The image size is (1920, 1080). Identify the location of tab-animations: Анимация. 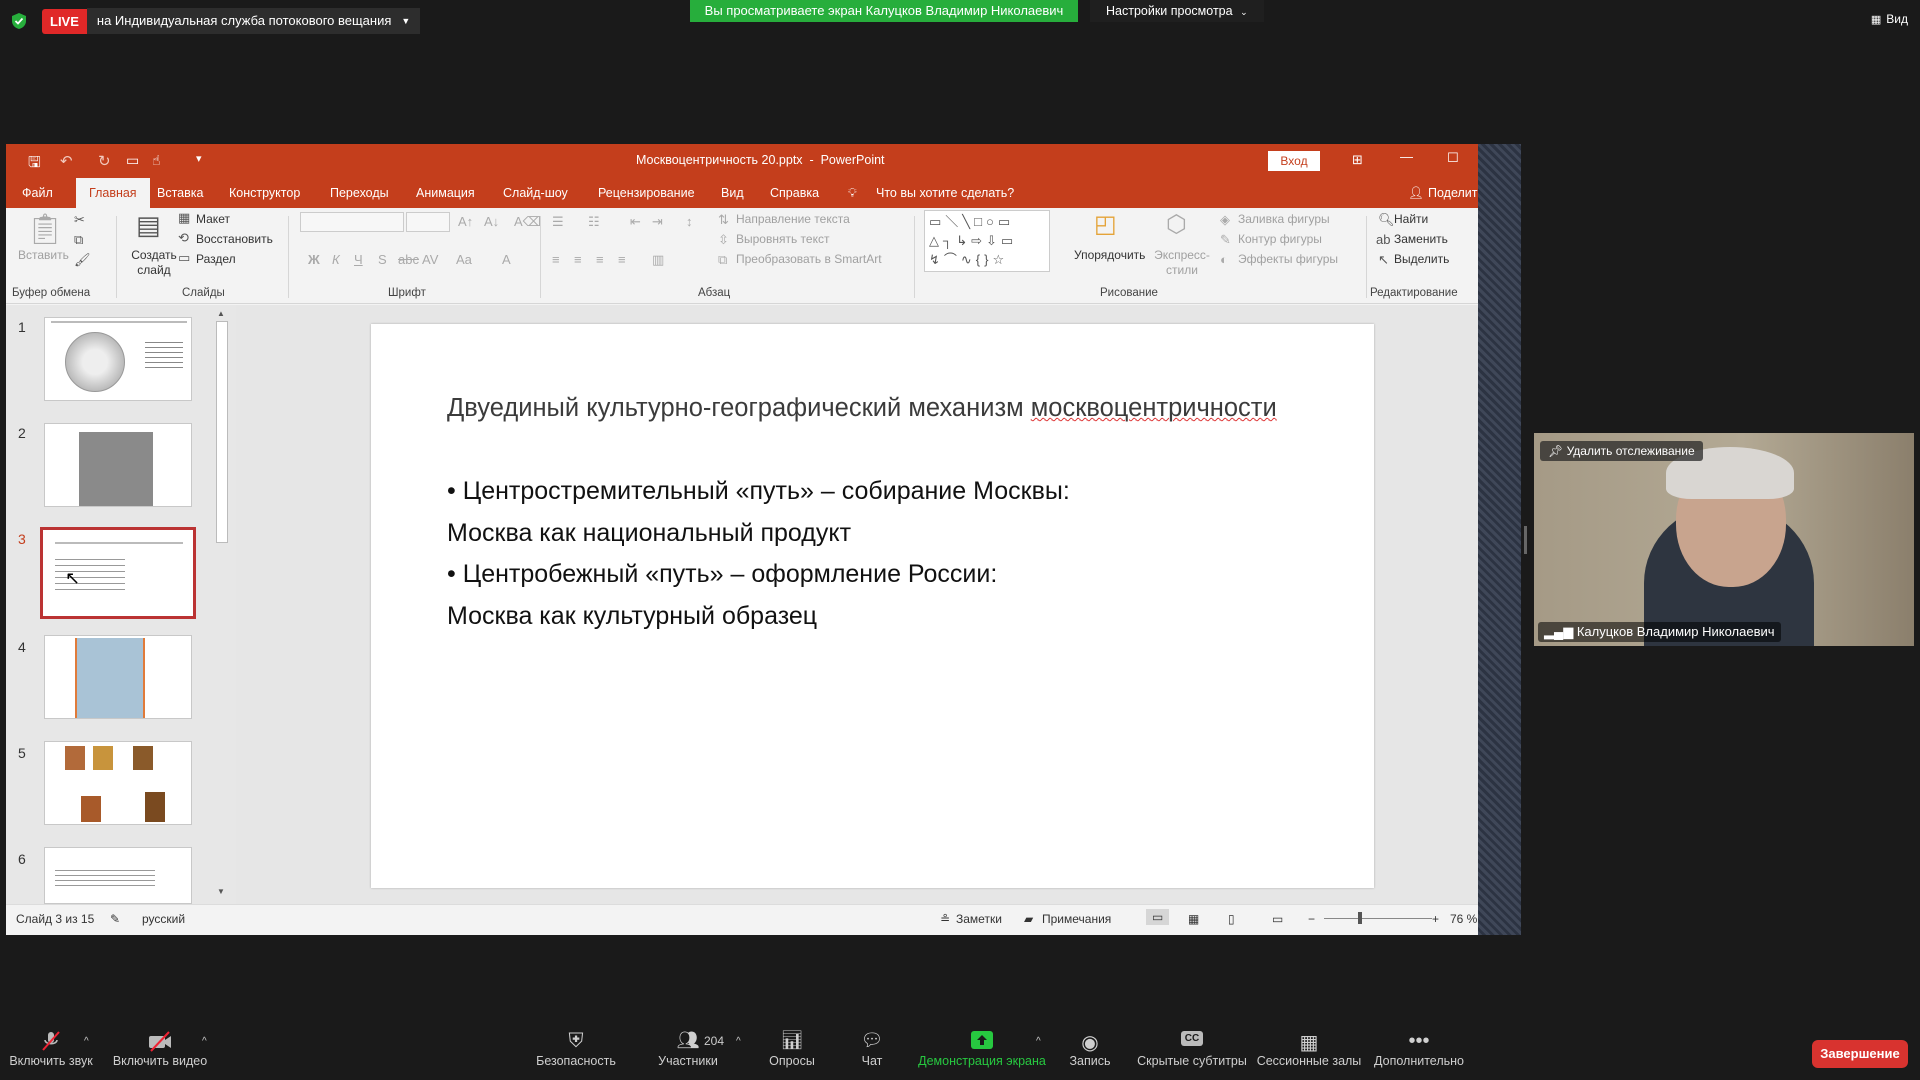
(445, 193).